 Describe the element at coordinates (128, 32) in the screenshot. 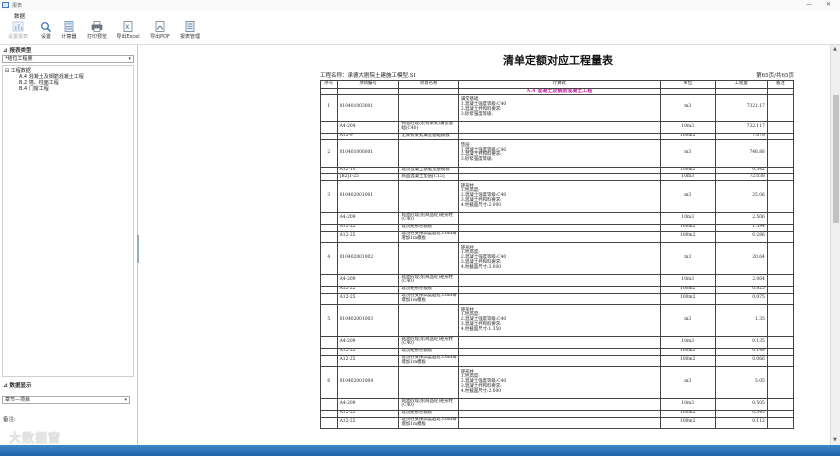

I see `export-excel-button: X 导出Excel` at that location.